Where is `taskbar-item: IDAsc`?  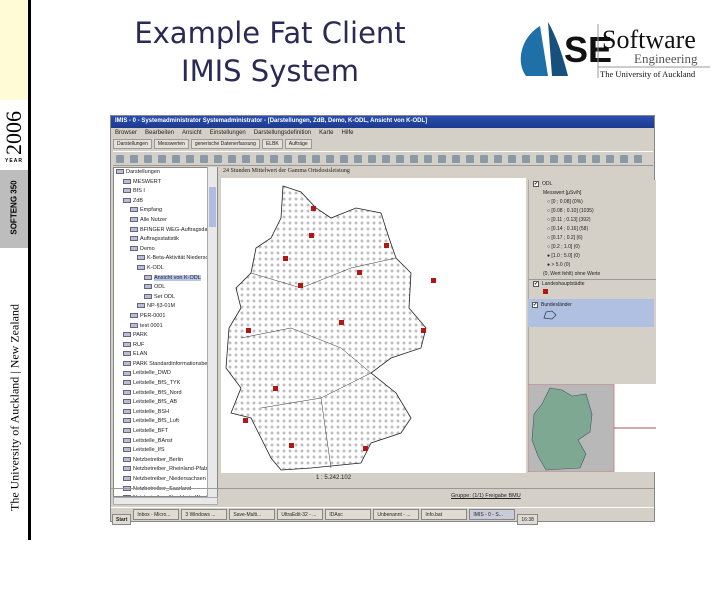
taskbar-item: IDAsc is located at coordinates (348, 514).